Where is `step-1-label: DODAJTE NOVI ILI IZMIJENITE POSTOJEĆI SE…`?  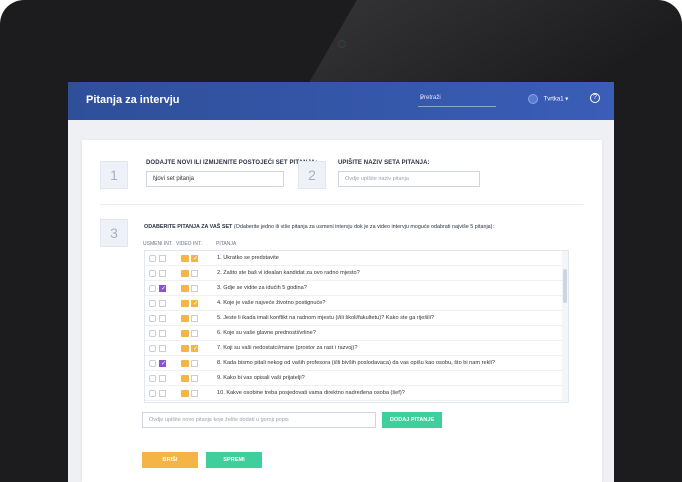
step-1-label: DODAJTE NOVI ILI IZMIJENITE POSTOJEĆI SE… is located at coordinates (232, 163).